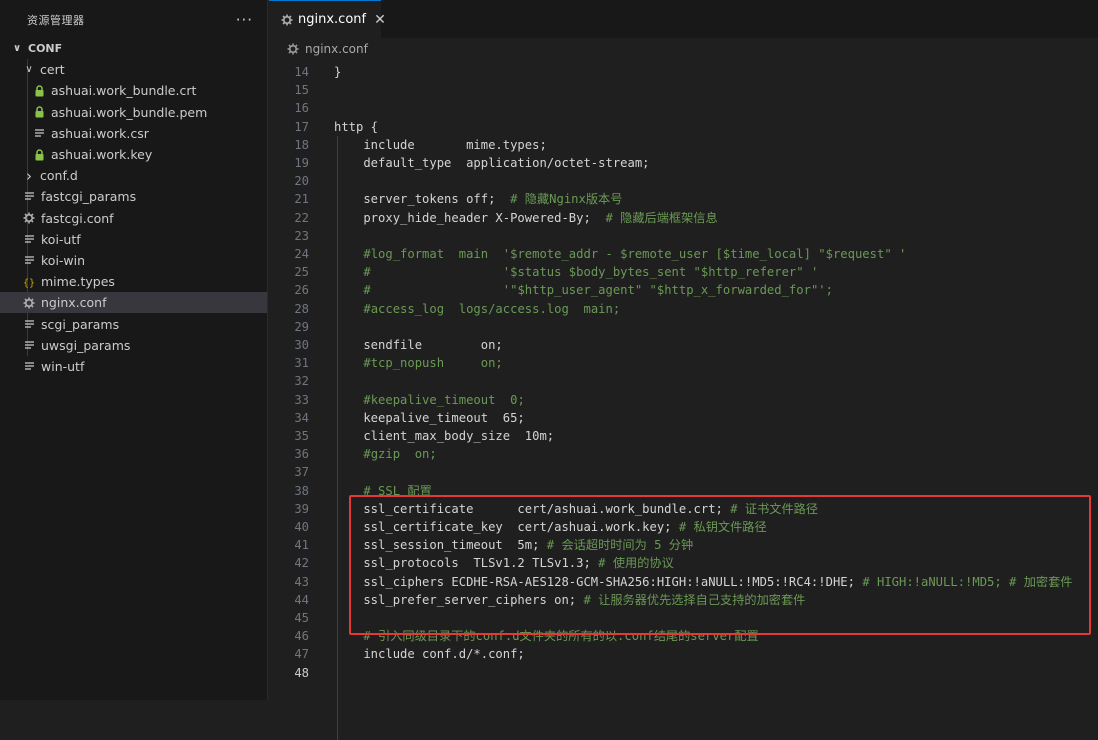 The width and height of the screenshot is (1098, 740). Describe the element at coordinates (133, 323) in the screenshot. I see `tree-item-scgi-params: scgi_params` at that location.